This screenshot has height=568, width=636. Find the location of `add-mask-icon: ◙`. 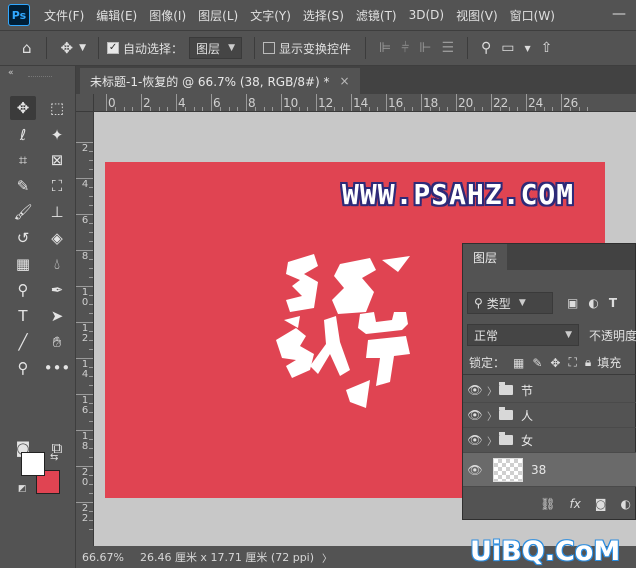

add-mask-icon: ◙ is located at coordinates (601, 504).